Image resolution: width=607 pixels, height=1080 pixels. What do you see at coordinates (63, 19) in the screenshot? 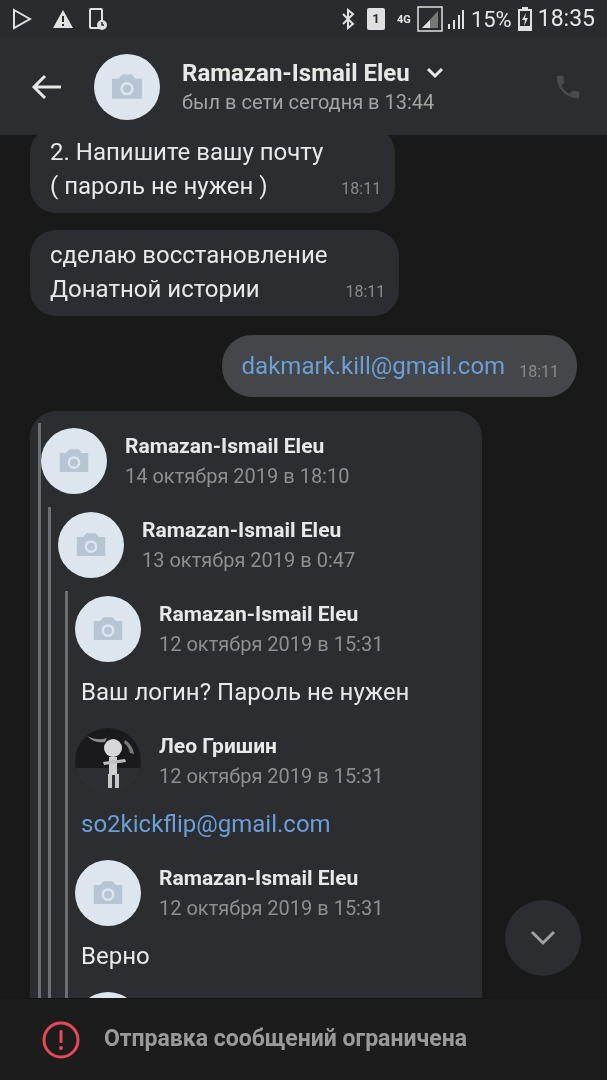
I see `warning-icon` at bounding box center [63, 19].